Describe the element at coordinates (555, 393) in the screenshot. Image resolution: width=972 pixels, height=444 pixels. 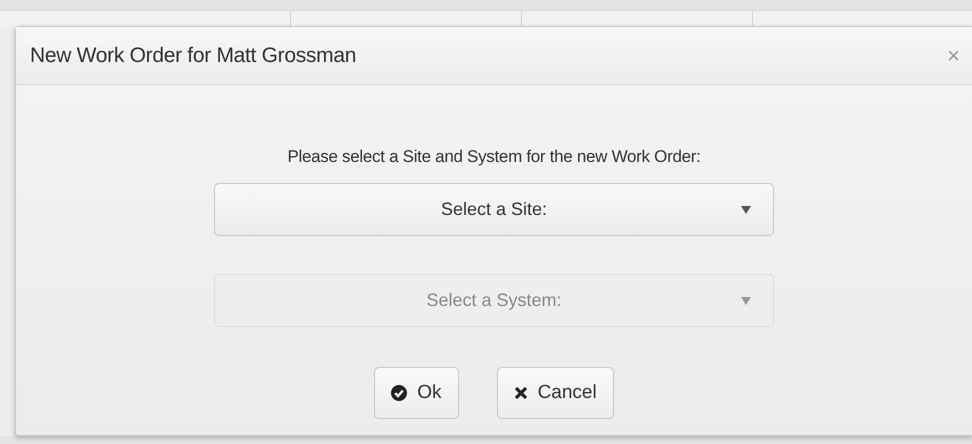
I see `cancel-button: Cancel` at that location.